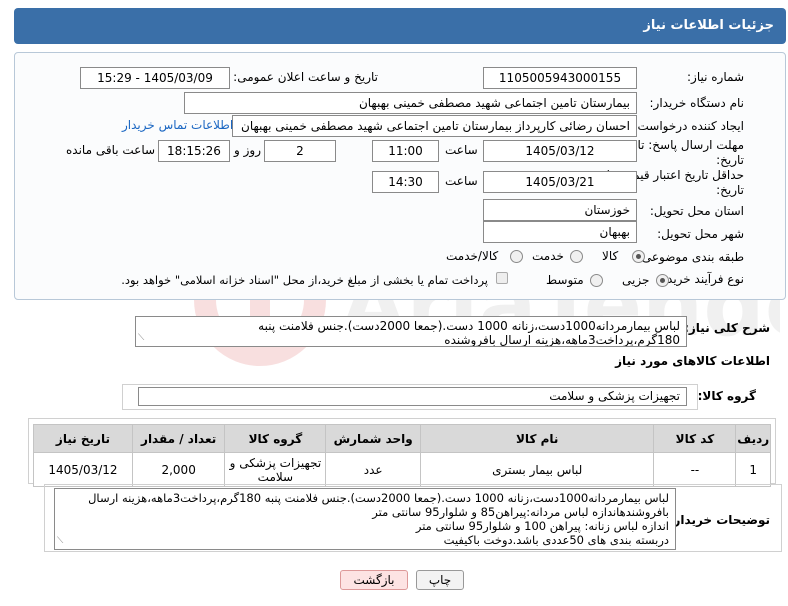 The image size is (788, 606). Describe the element at coordinates (472, 256) in the screenshot. I see `category-option-goods-service: کالا/خدمت` at that location.